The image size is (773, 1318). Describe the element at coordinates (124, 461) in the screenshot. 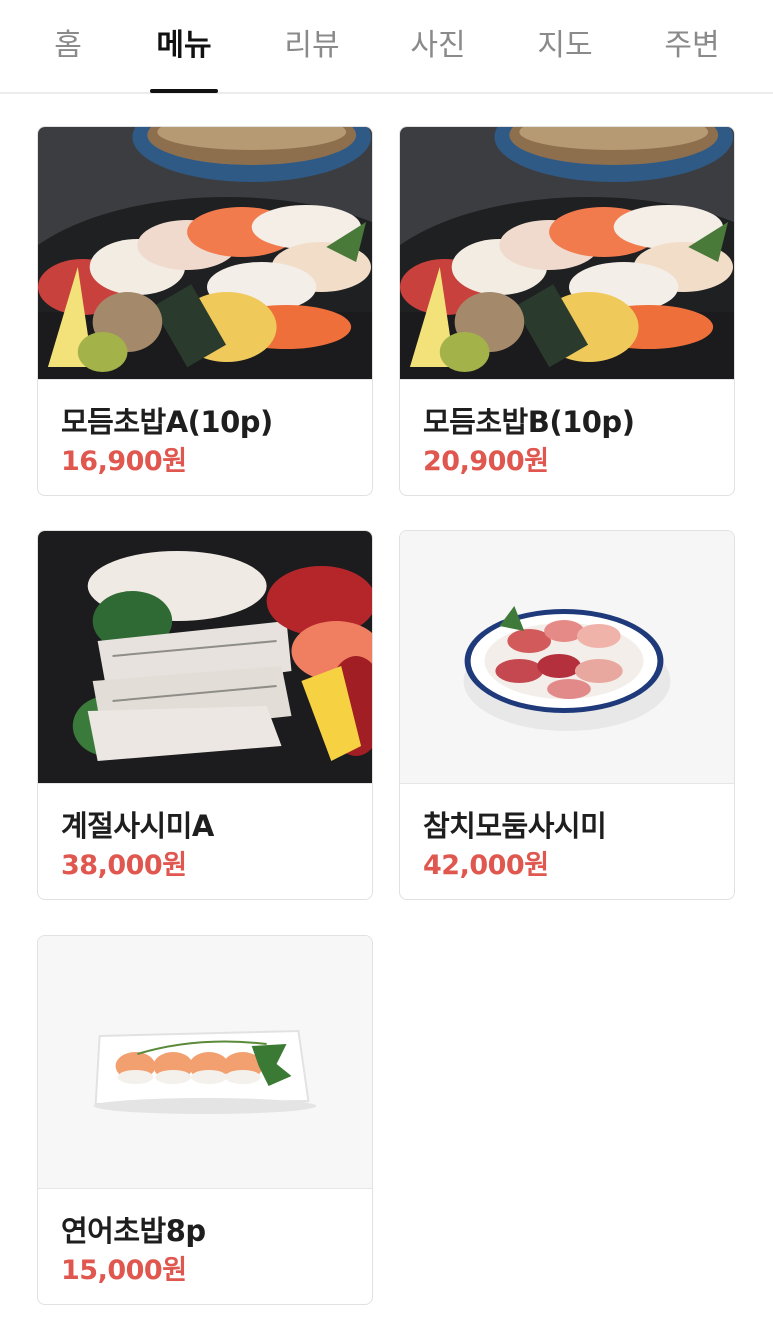

I see `menu-item-price: 16,900원` at that location.